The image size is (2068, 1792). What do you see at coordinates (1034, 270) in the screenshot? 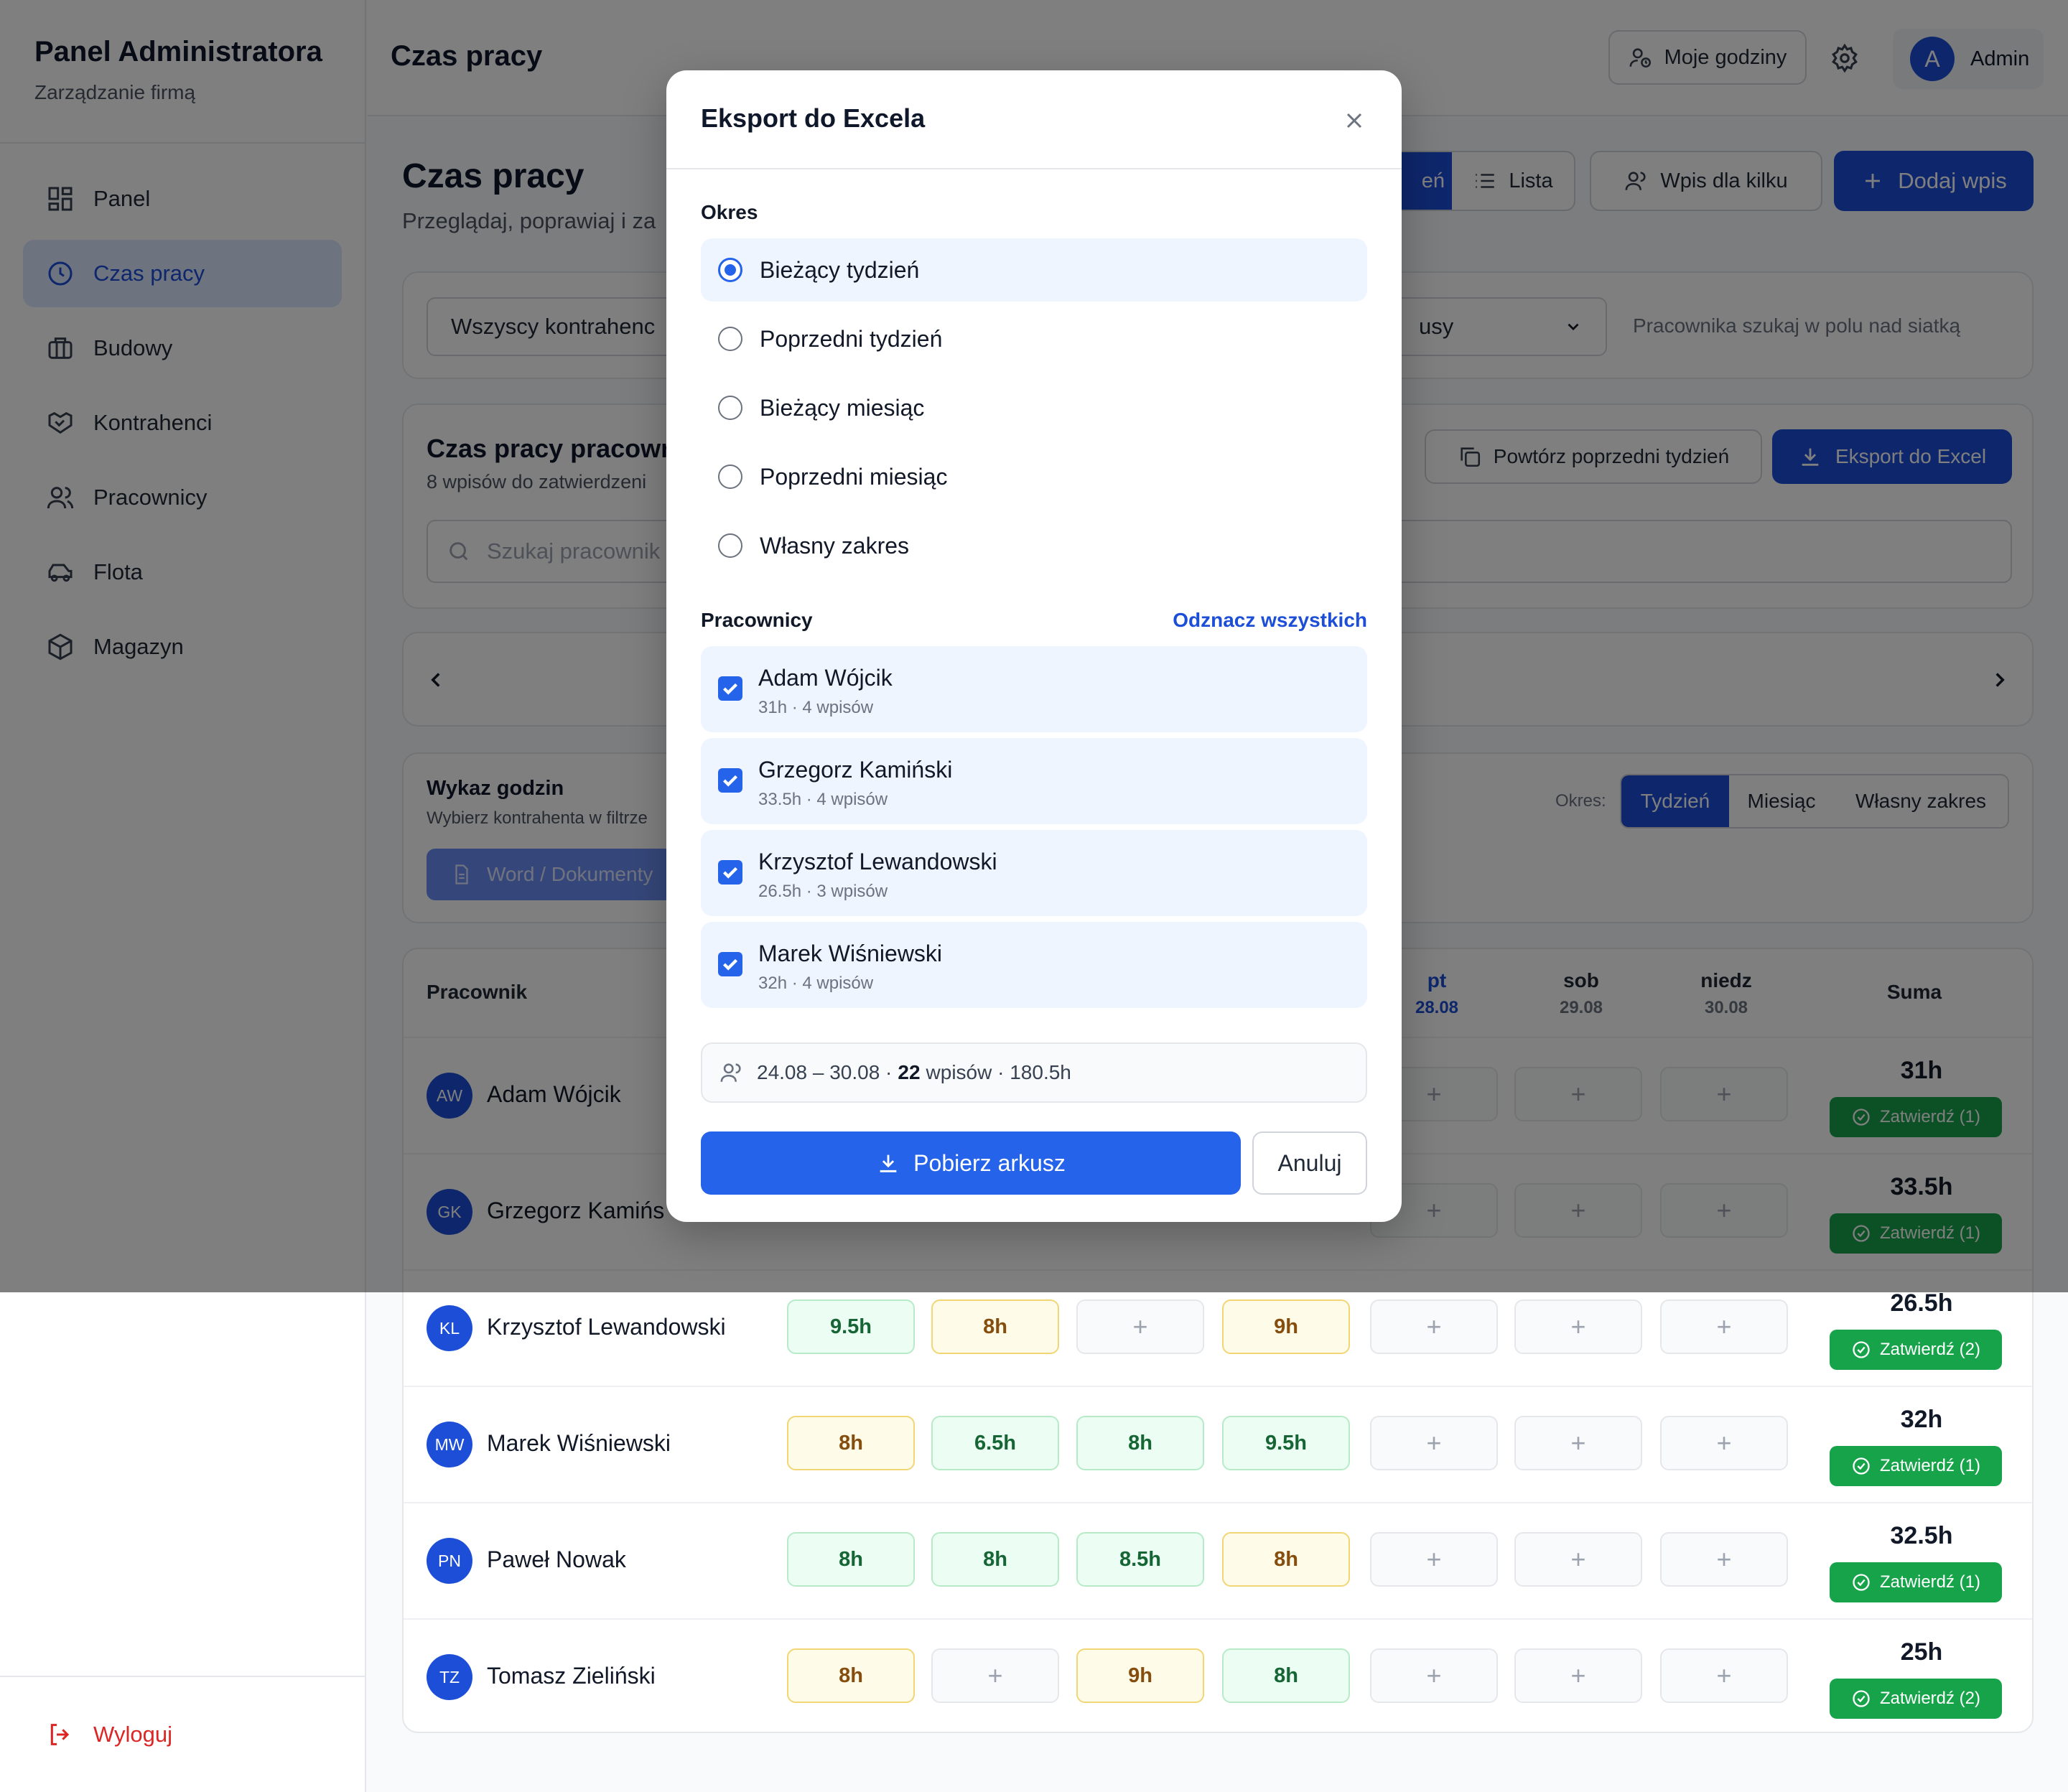
I see `period-option: Bieżący tydzień` at bounding box center [1034, 270].